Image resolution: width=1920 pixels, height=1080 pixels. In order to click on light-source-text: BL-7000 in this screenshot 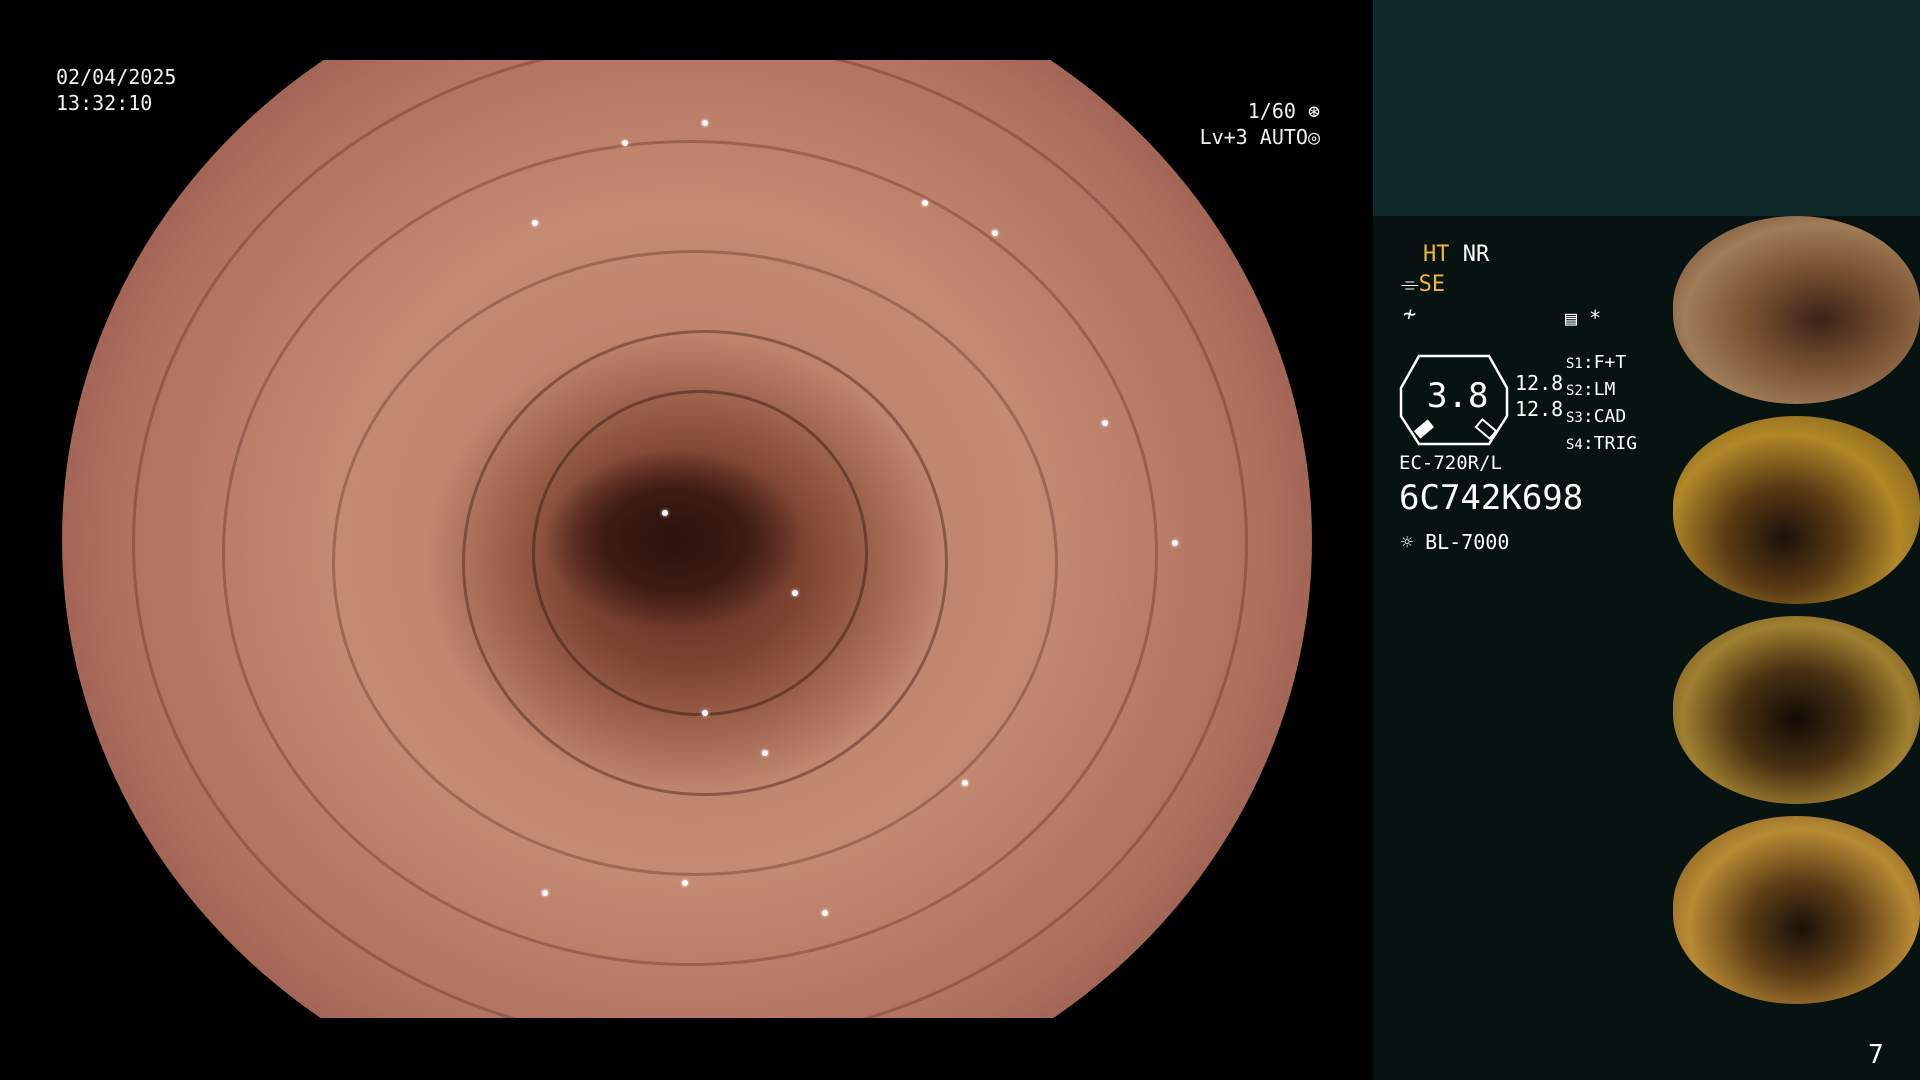, I will do `click(1467, 542)`.